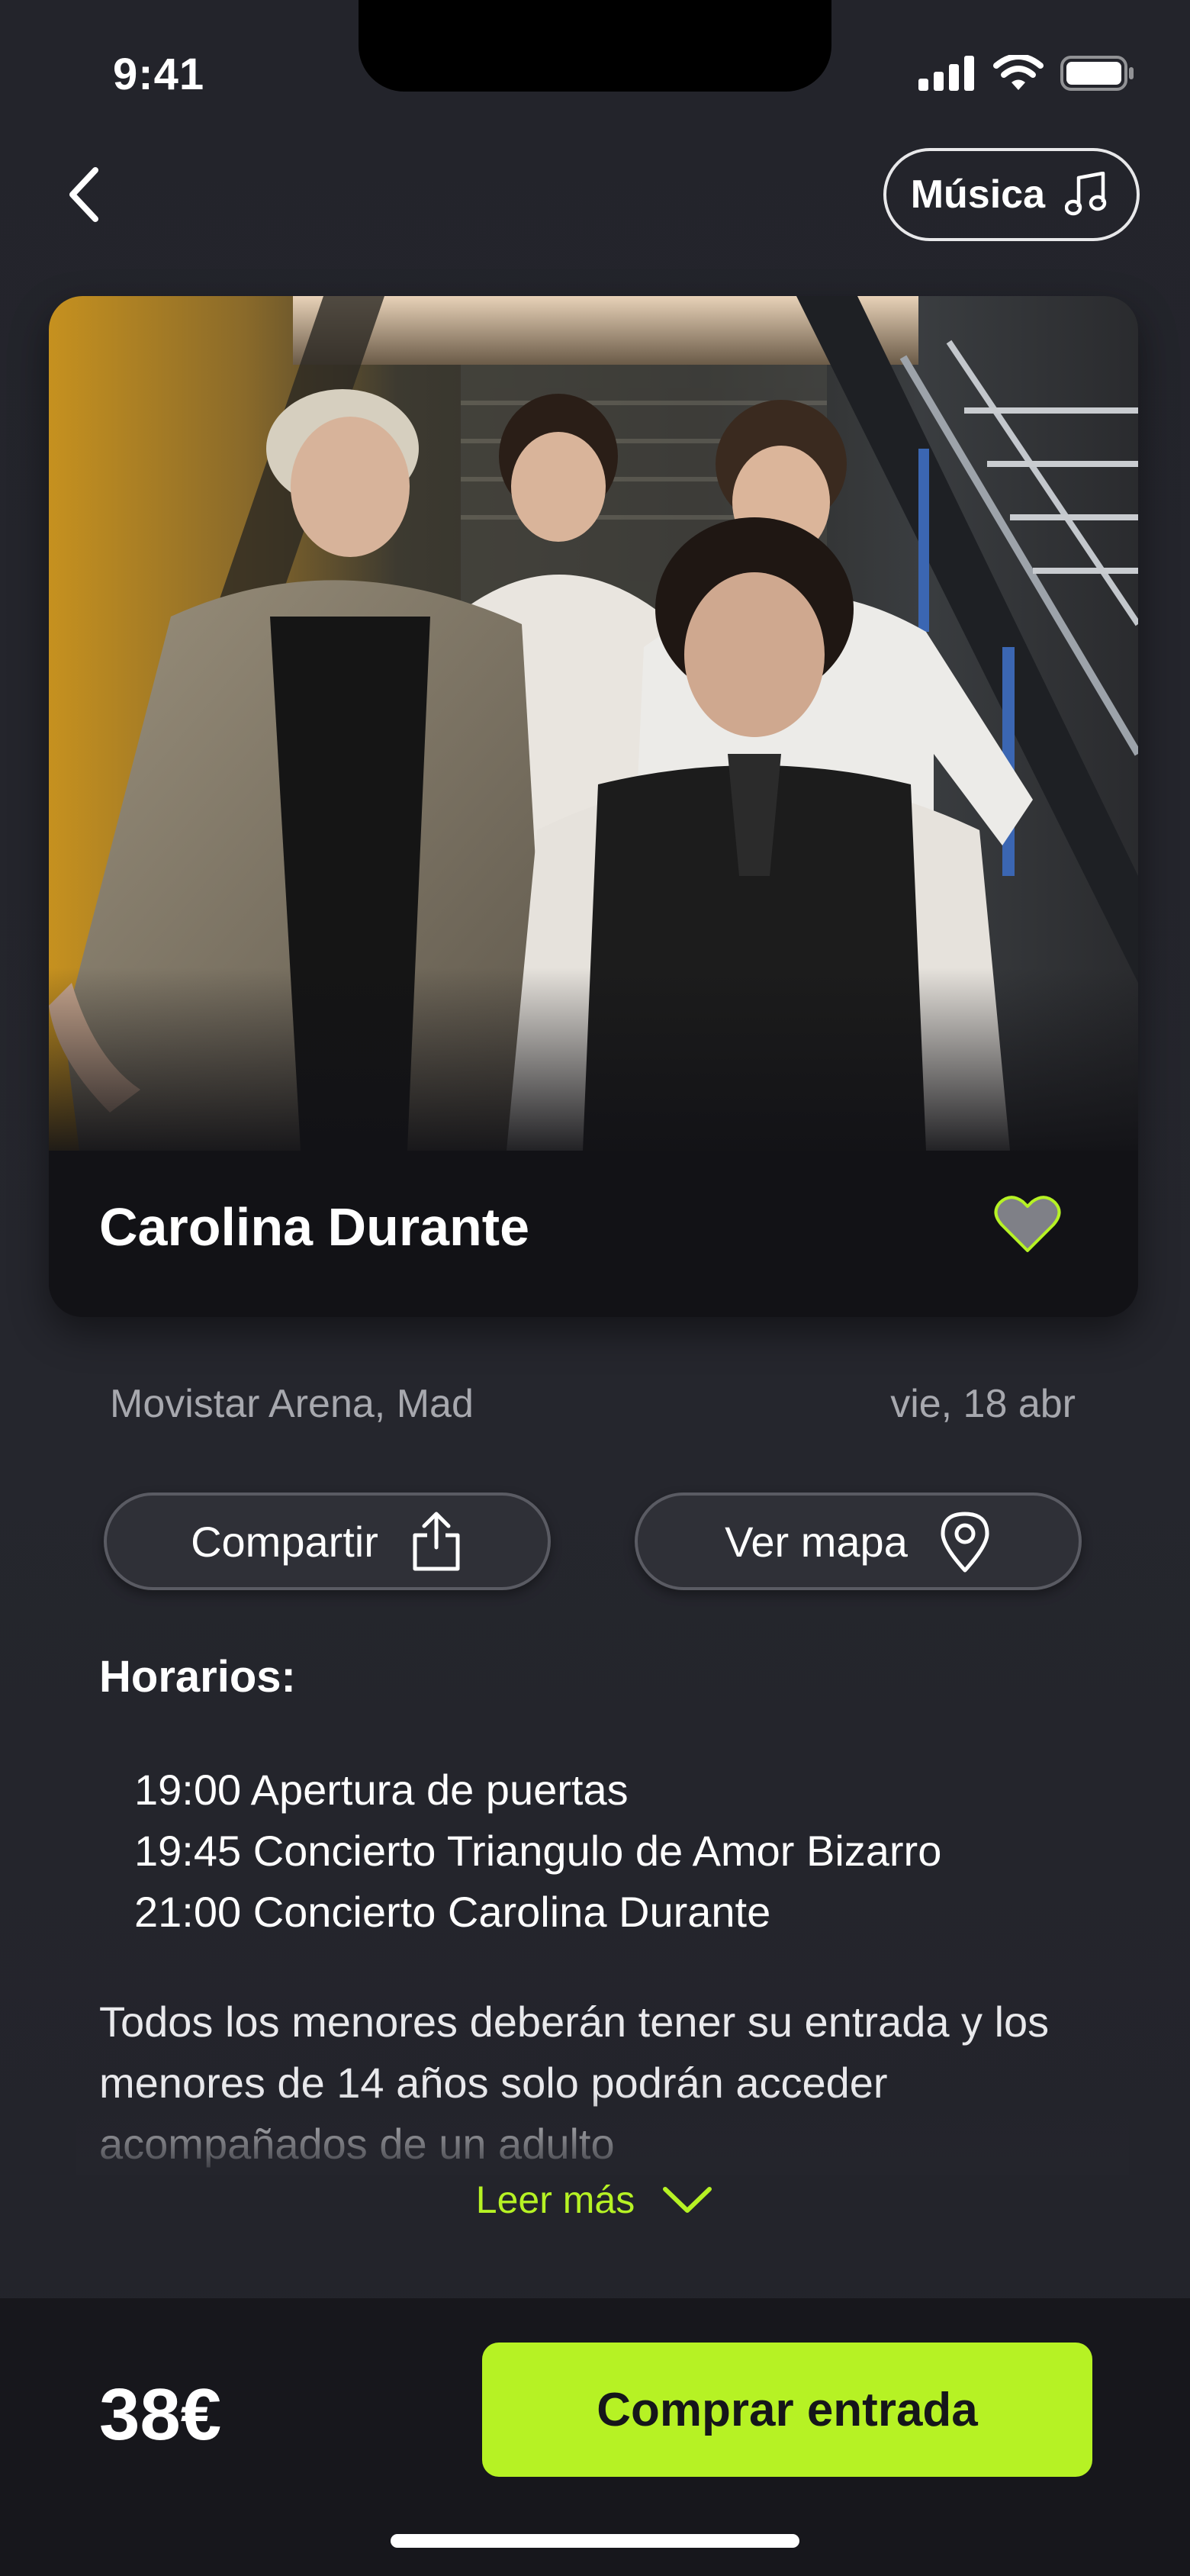 Image resolution: width=1190 pixels, height=2576 pixels. I want to click on heart-icon, so click(1027, 1224).